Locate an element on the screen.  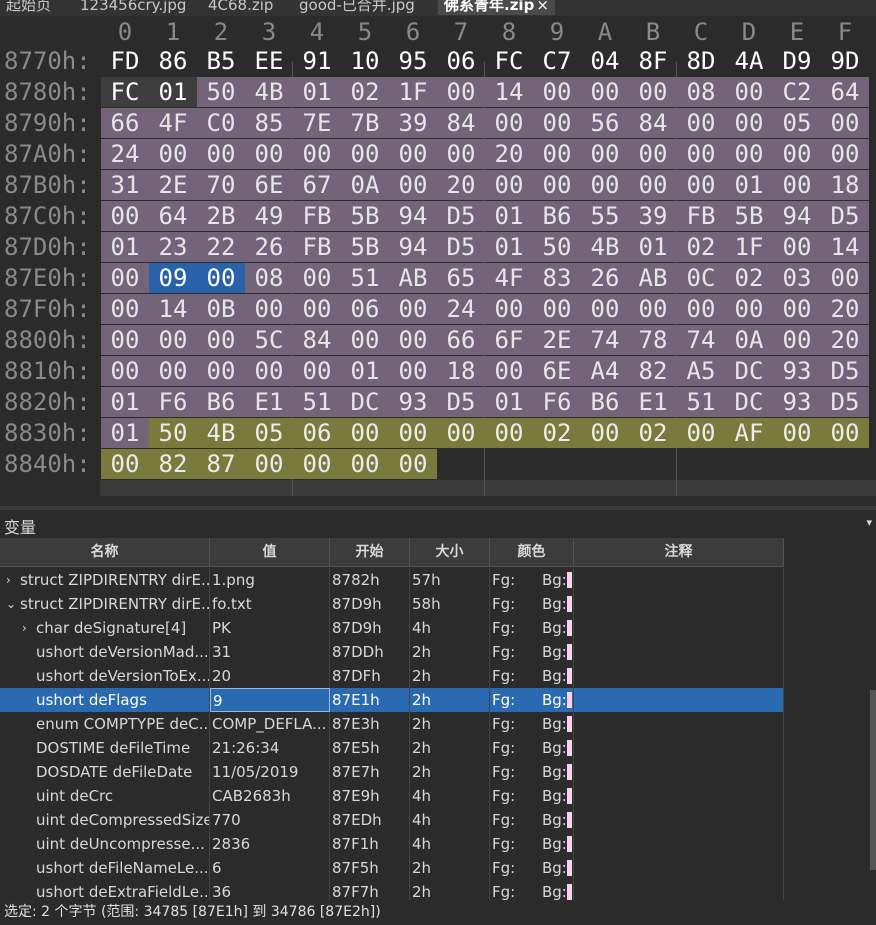
tab-3: good-已合并.jpg is located at coordinates (357, 7).